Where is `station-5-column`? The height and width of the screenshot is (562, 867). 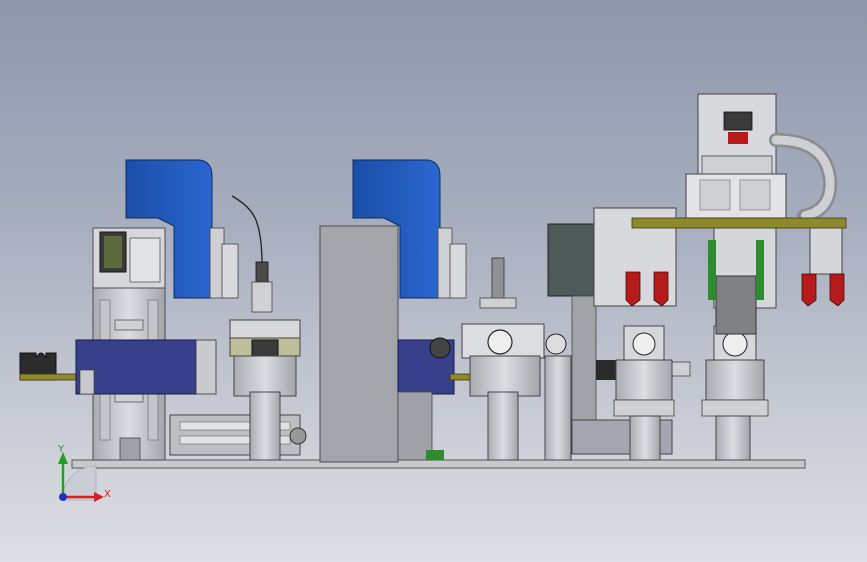
station-5-column is located at coordinates (558, 397).